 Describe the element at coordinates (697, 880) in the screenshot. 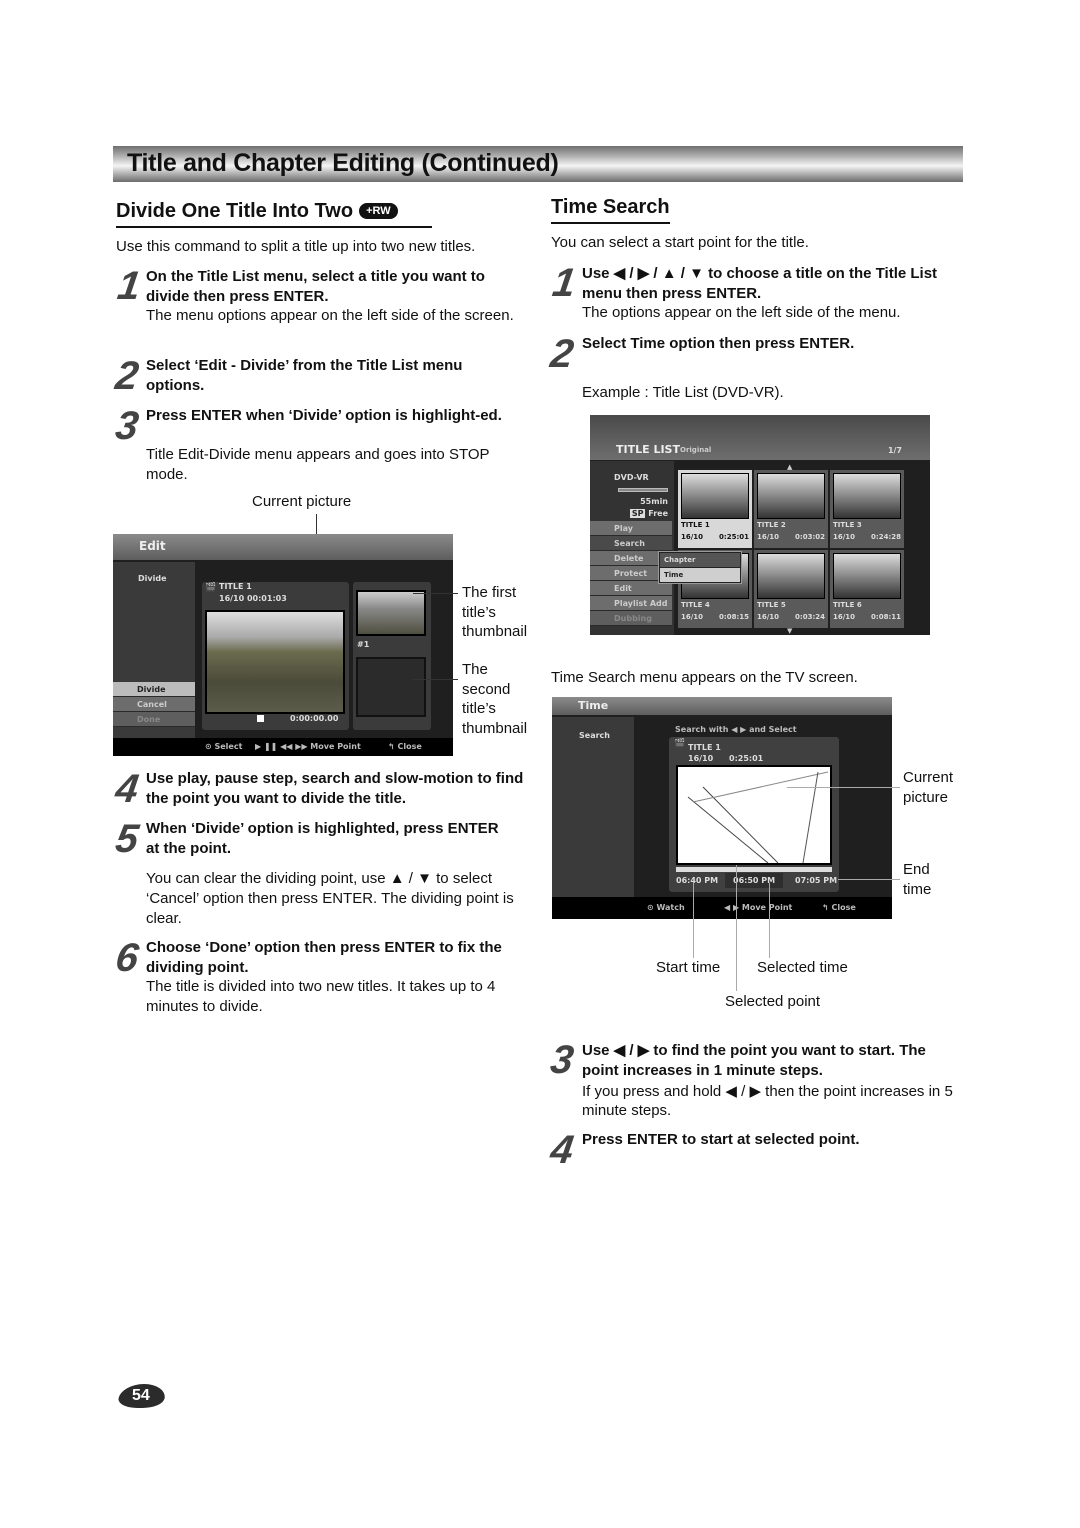

I see `start-time: 06:40 PM` at that location.